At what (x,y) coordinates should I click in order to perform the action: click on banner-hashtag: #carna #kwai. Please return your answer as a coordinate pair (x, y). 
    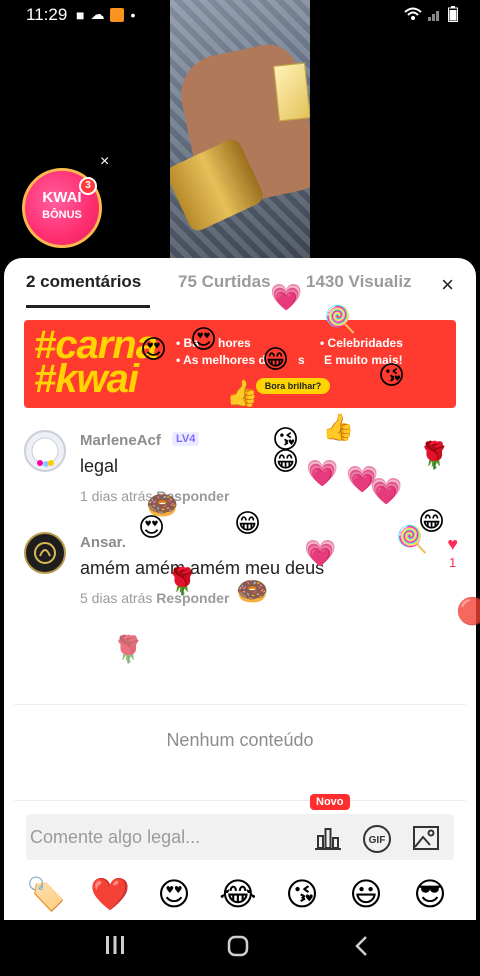
    Looking at the image, I should click on (96, 363).